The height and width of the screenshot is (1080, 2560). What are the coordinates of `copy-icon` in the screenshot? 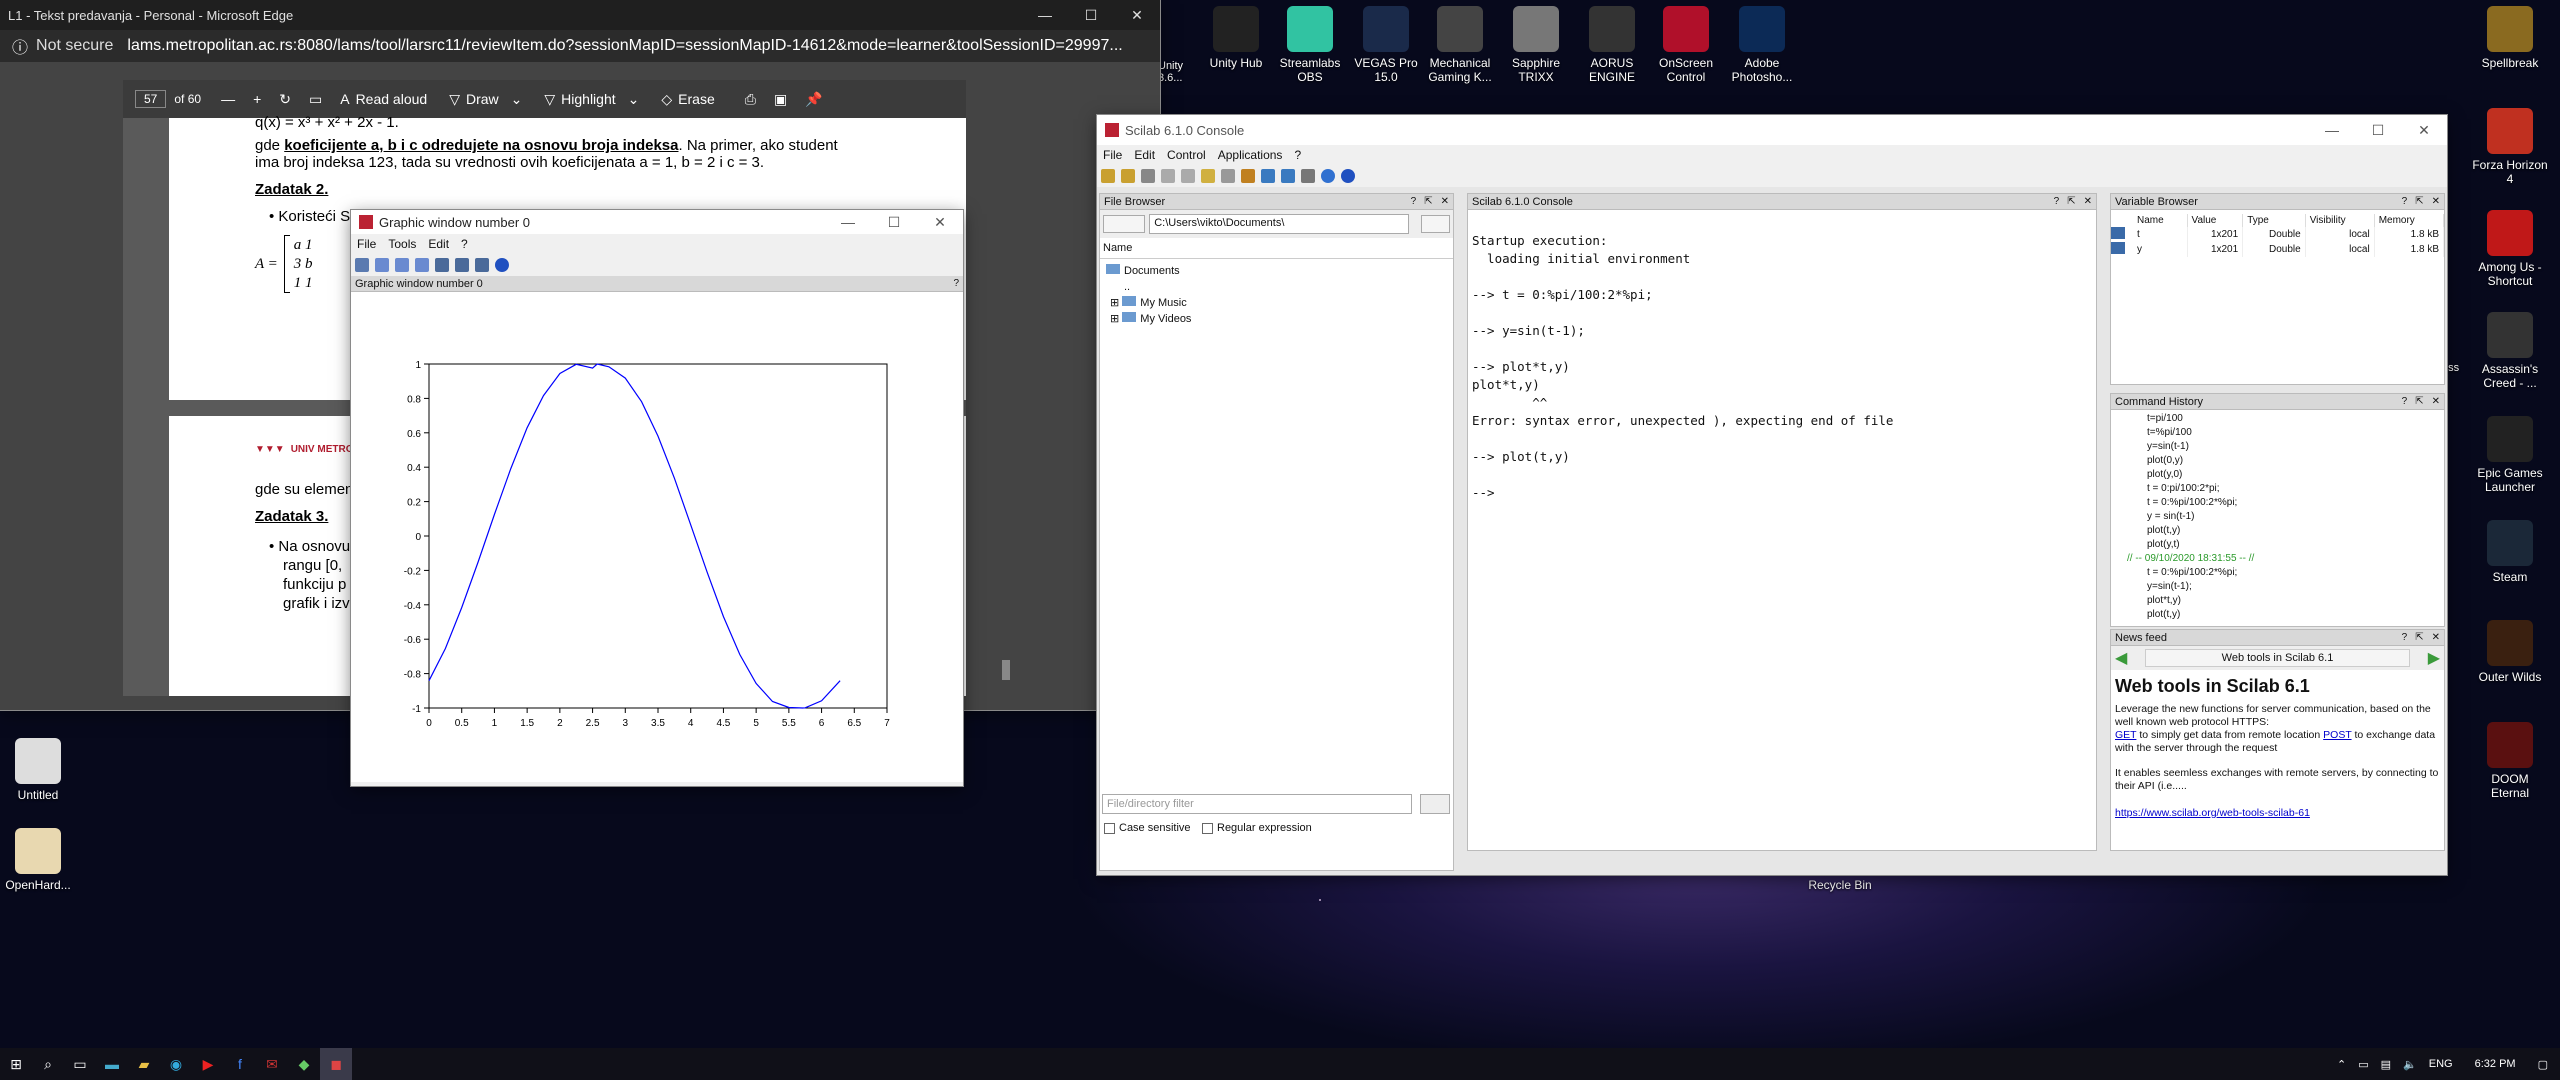 It's located at (1168, 176).